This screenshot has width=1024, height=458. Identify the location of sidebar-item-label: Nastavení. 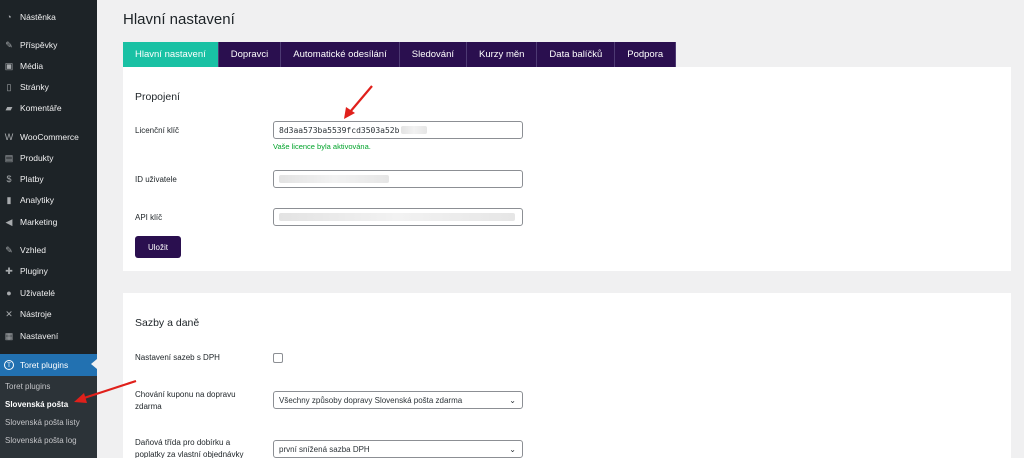
(39, 336).